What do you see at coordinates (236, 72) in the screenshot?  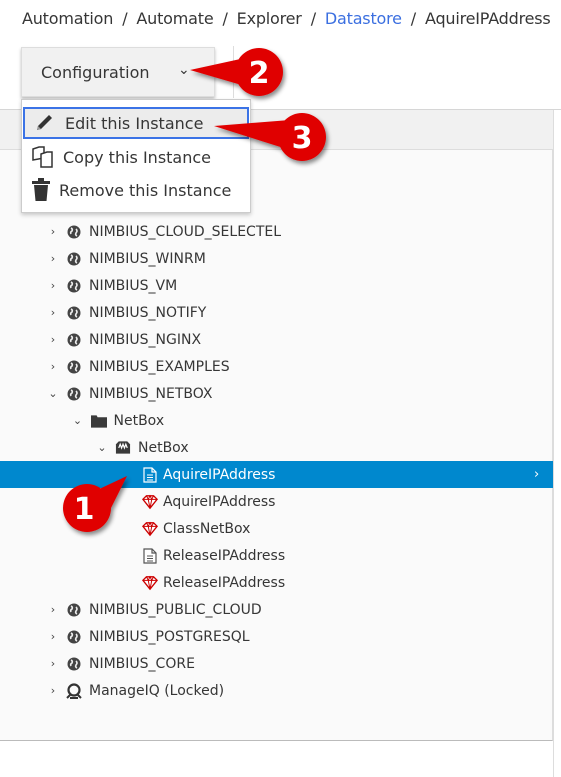 I see `callout-2: 2` at bounding box center [236, 72].